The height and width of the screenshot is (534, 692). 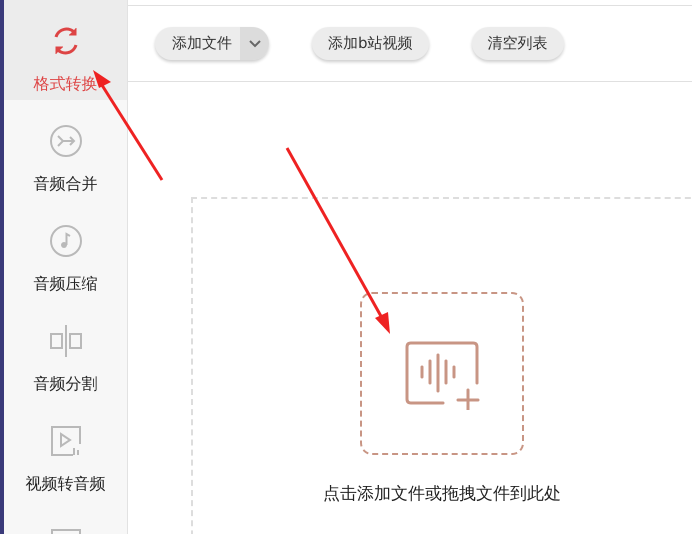 I want to click on music-note-icon, so click(x=65, y=241).